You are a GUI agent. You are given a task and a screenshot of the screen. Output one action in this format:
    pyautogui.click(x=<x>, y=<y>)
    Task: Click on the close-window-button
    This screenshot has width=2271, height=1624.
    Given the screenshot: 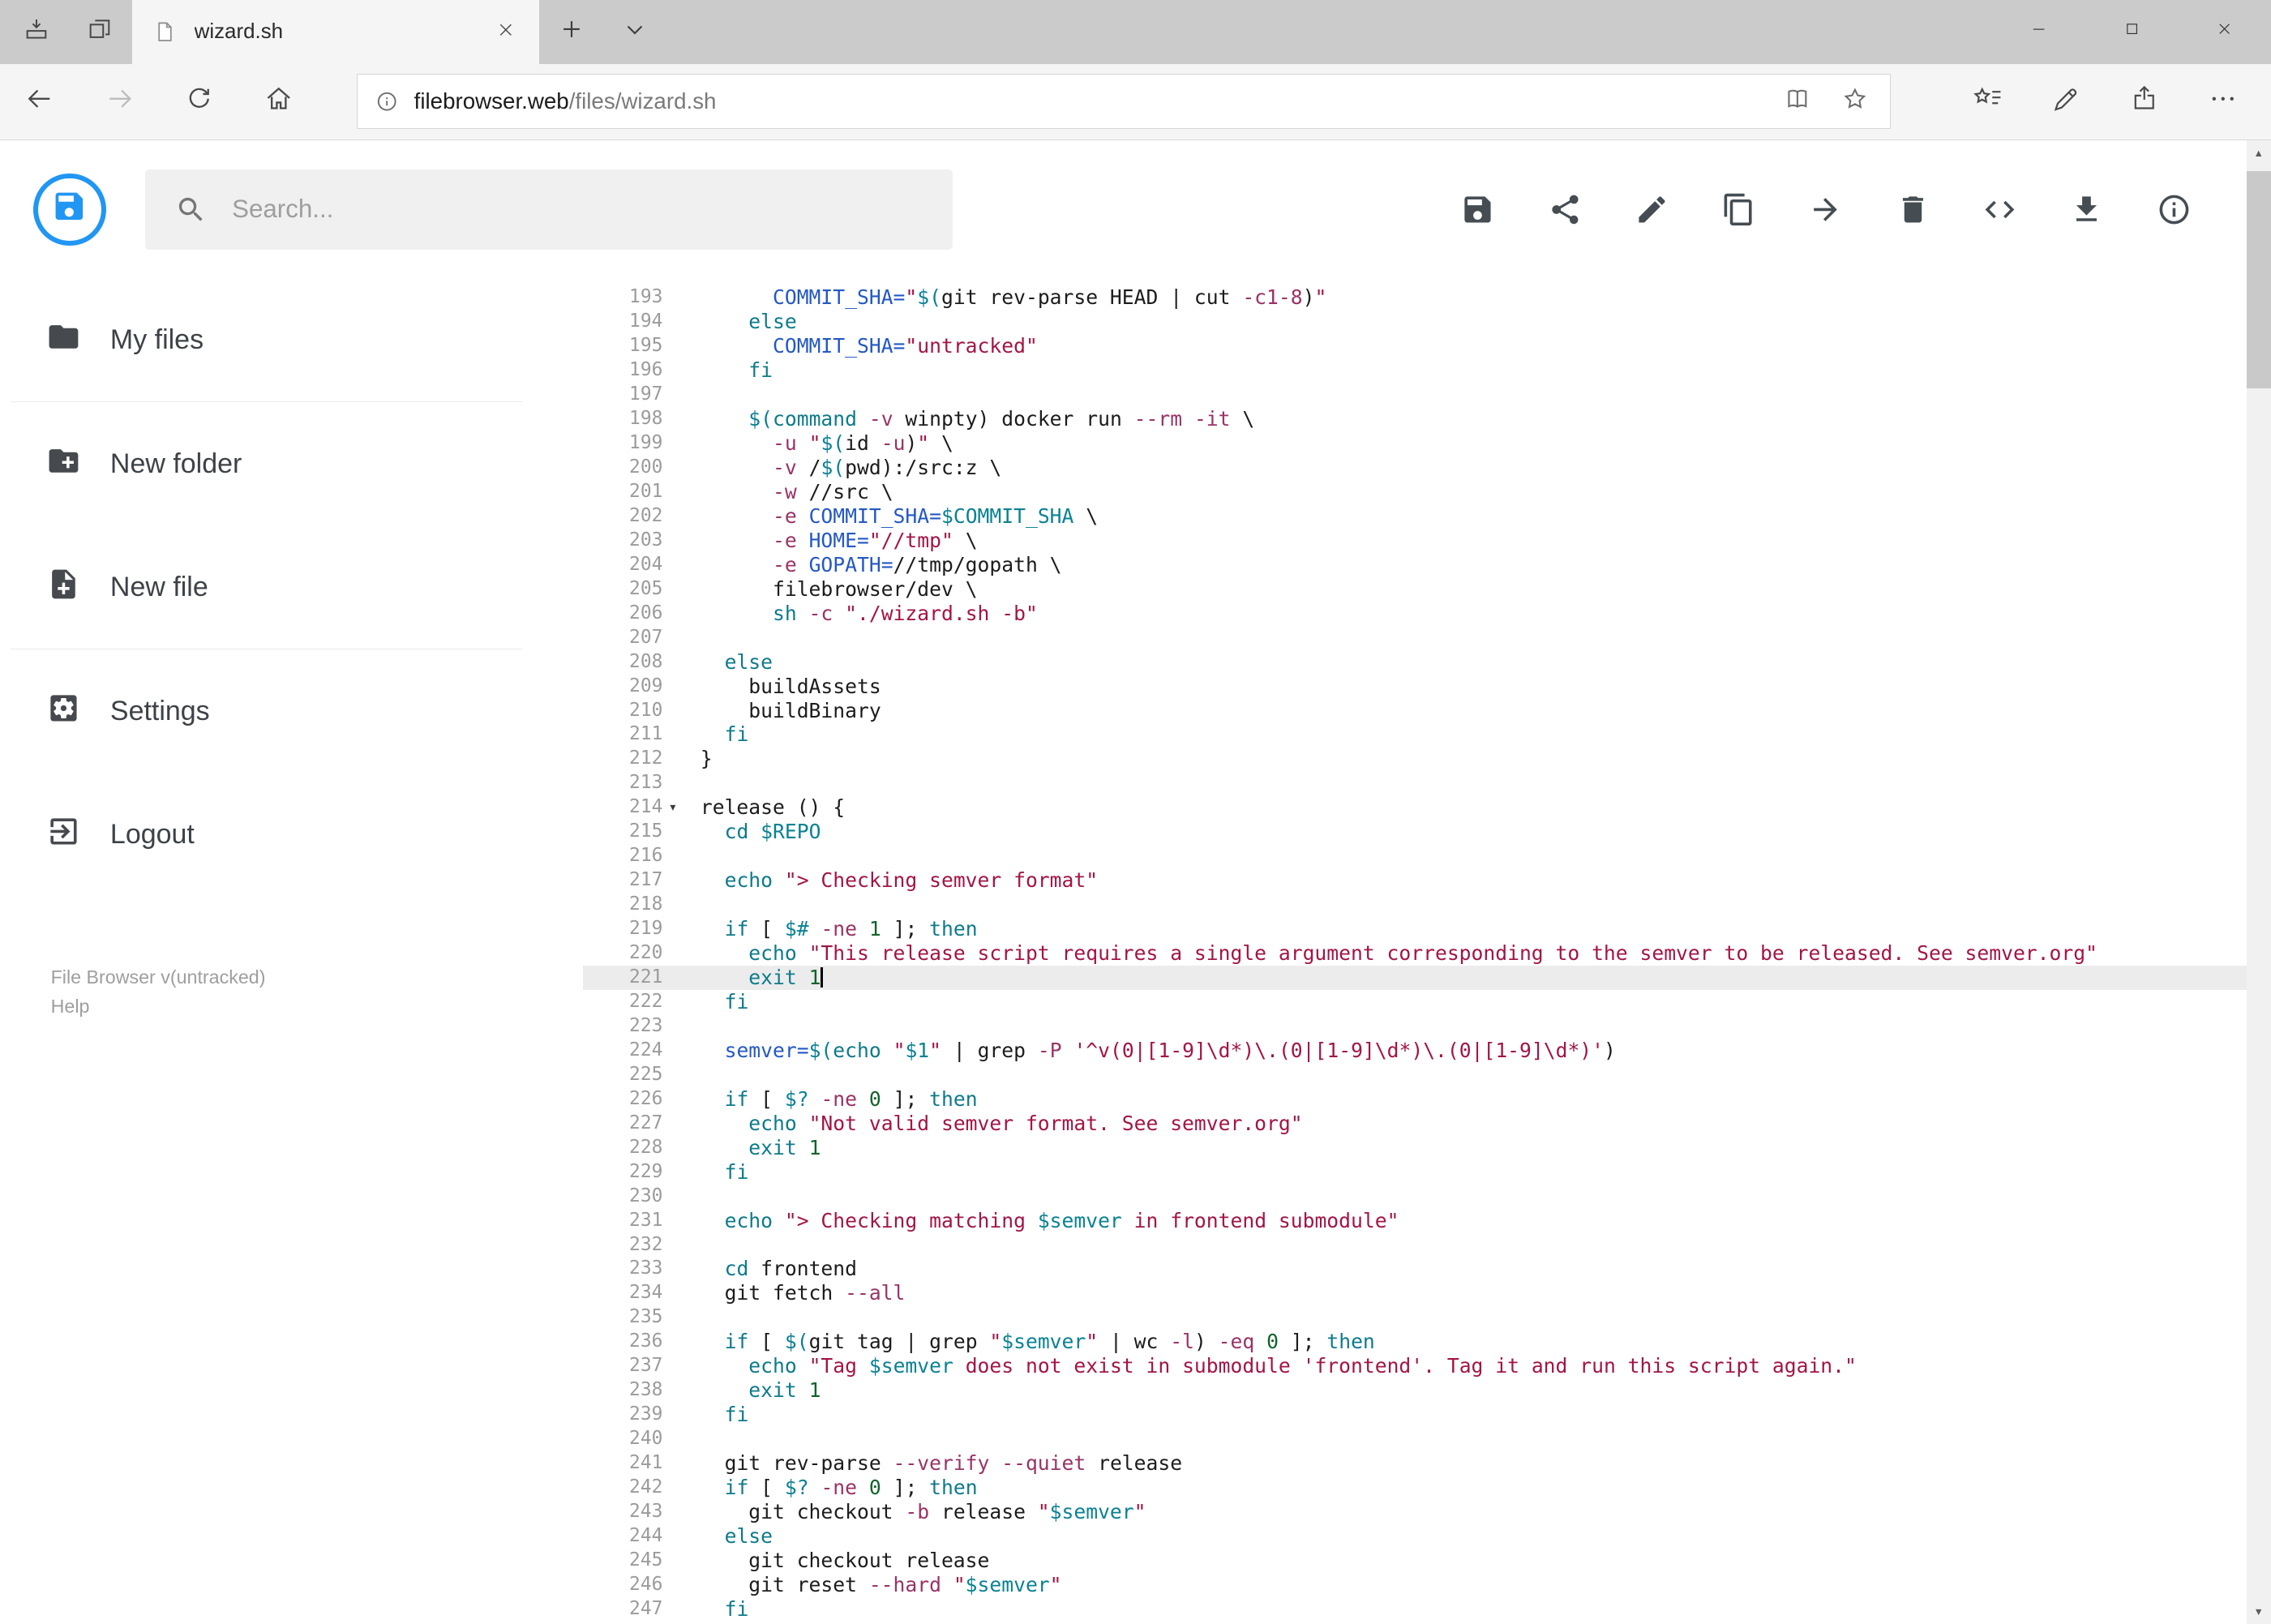 What is the action you would take?
    pyautogui.click(x=2224, y=32)
    